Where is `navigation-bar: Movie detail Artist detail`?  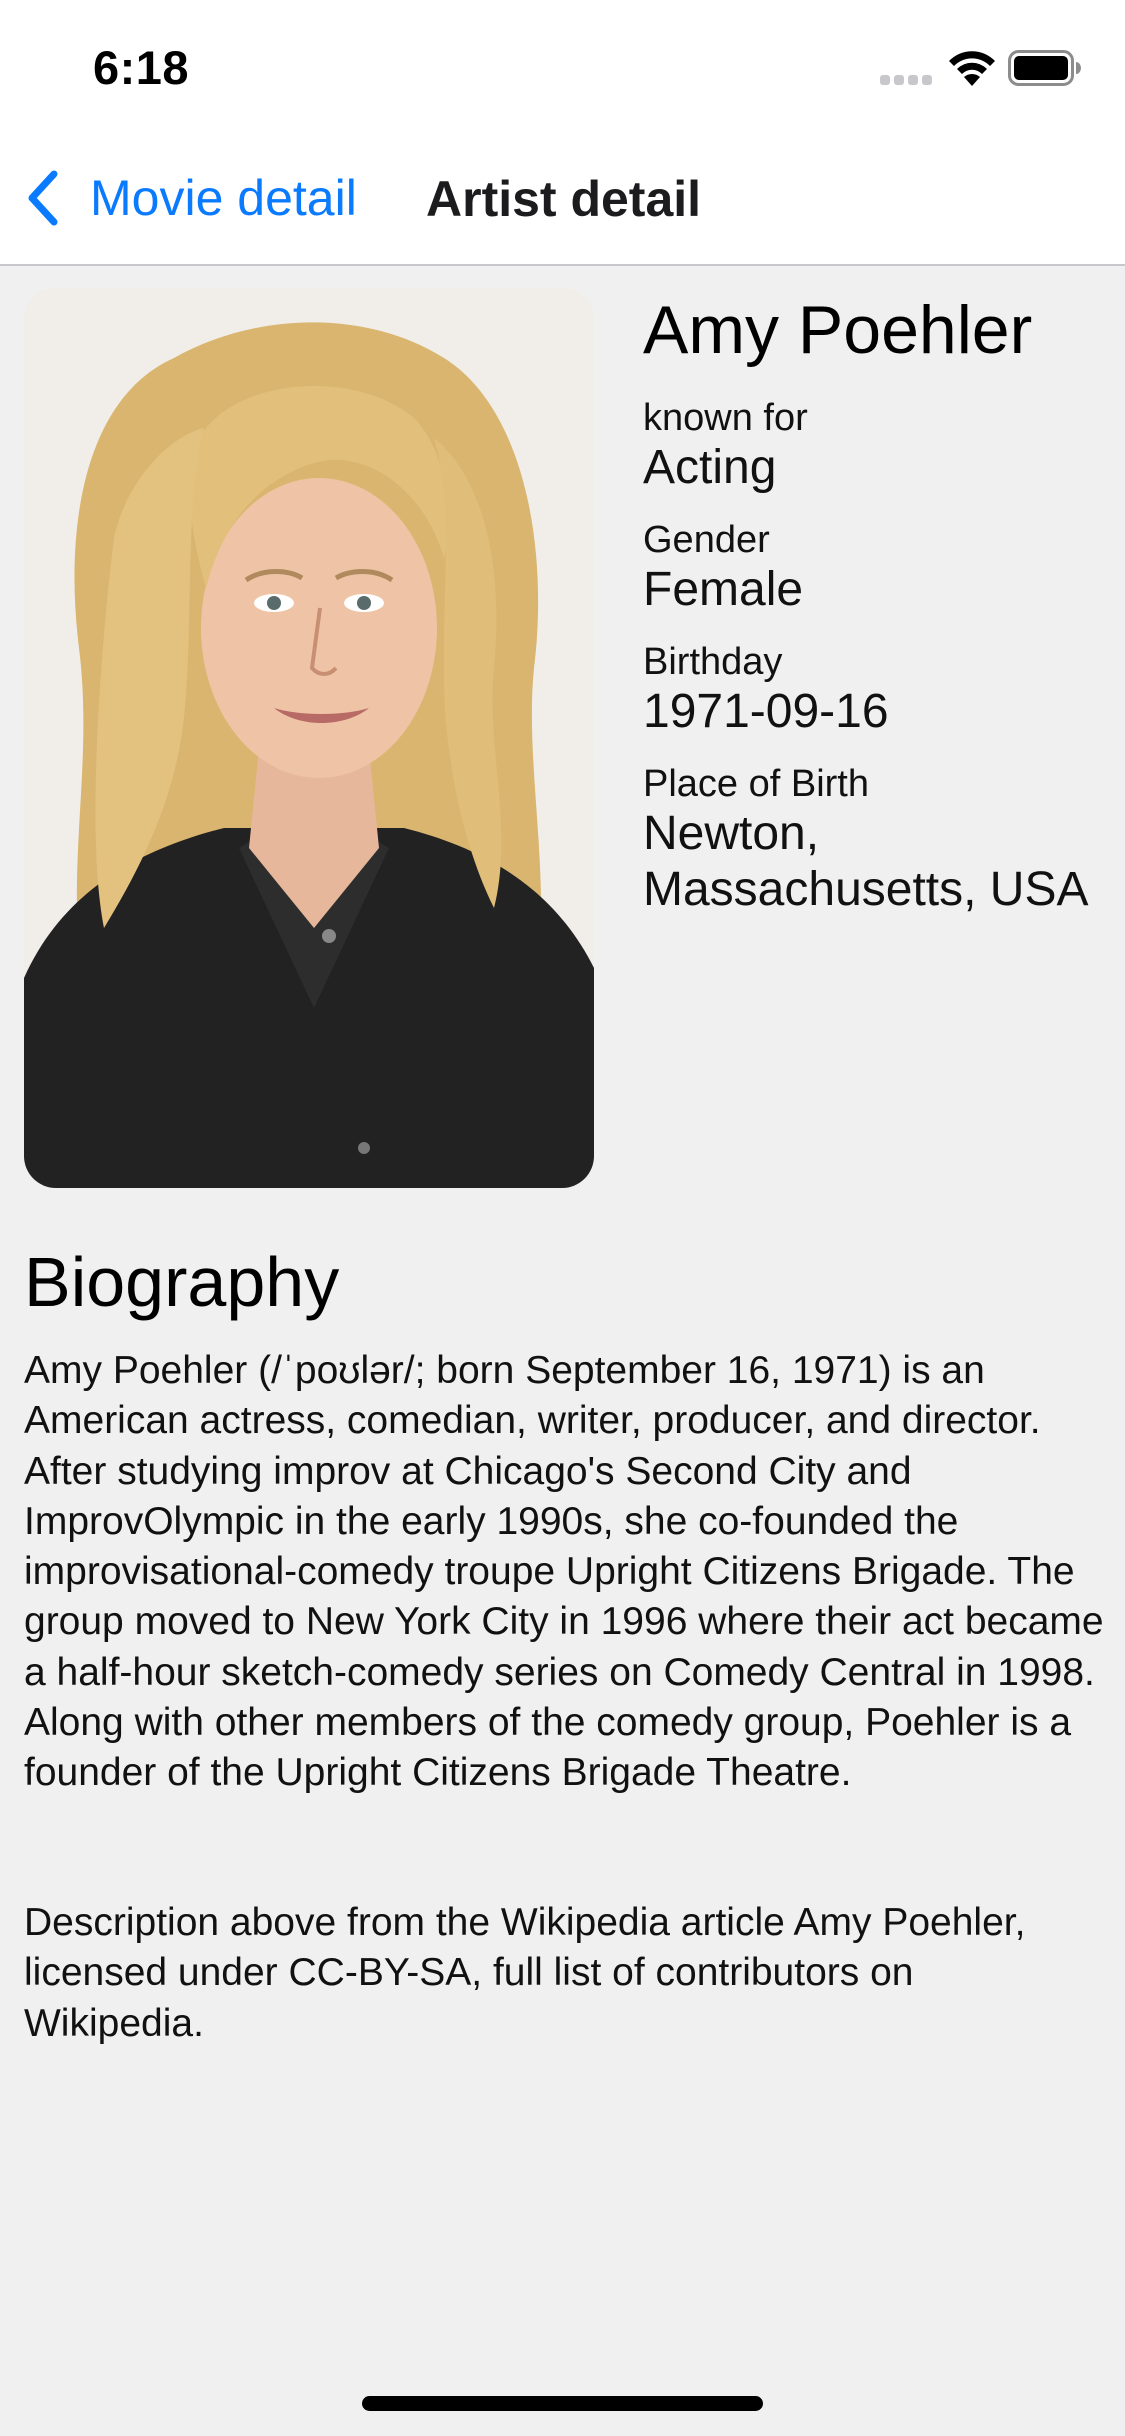
navigation-bar: Movie detail Artist detail is located at coordinates (562, 199).